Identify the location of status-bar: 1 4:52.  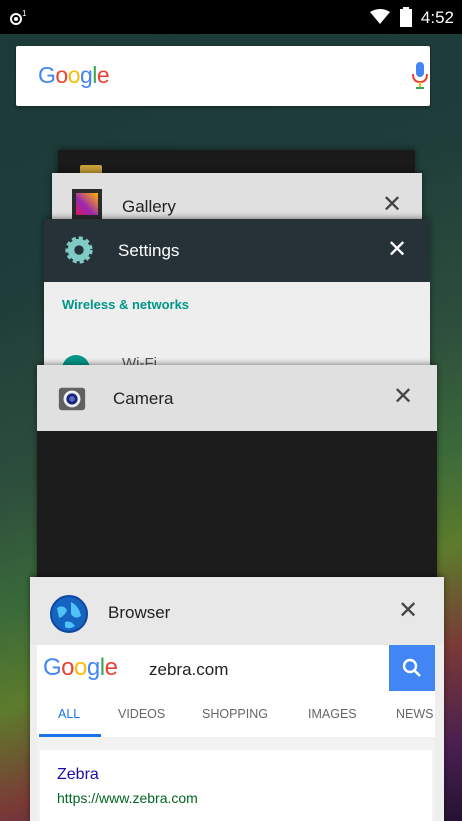
(231, 17).